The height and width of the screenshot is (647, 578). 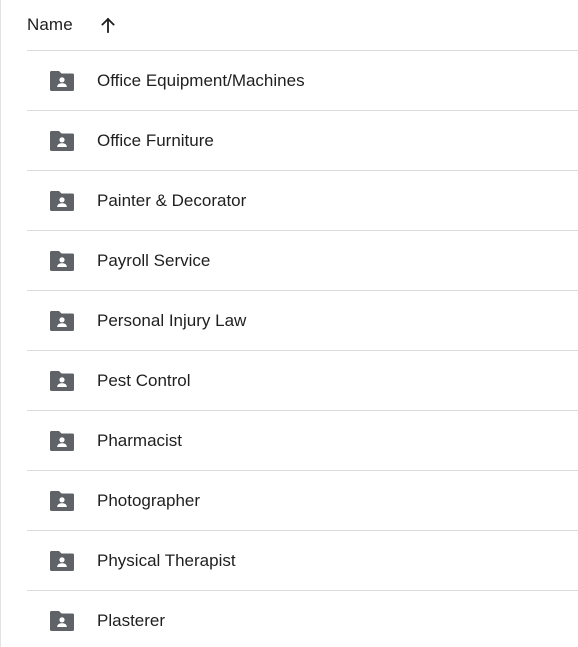 What do you see at coordinates (302, 321) in the screenshot?
I see `list-item: Personal Injury Law` at bounding box center [302, 321].